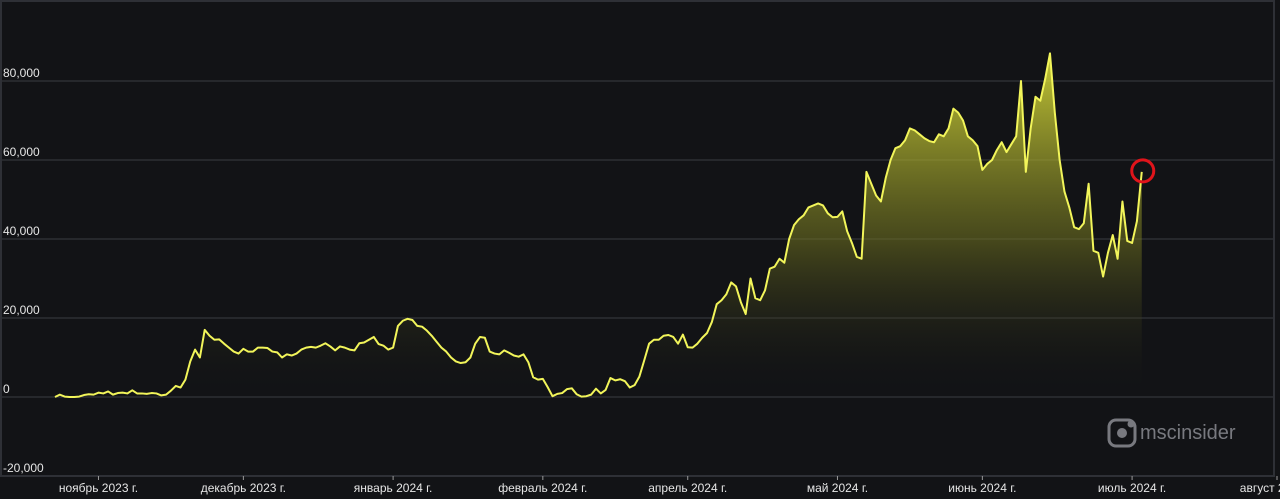 The image size is (1280, 499). Describe the element at coordinates (1260, 488) in the screenshot. I see `x-tick-label: август 2024 г.` at that location.